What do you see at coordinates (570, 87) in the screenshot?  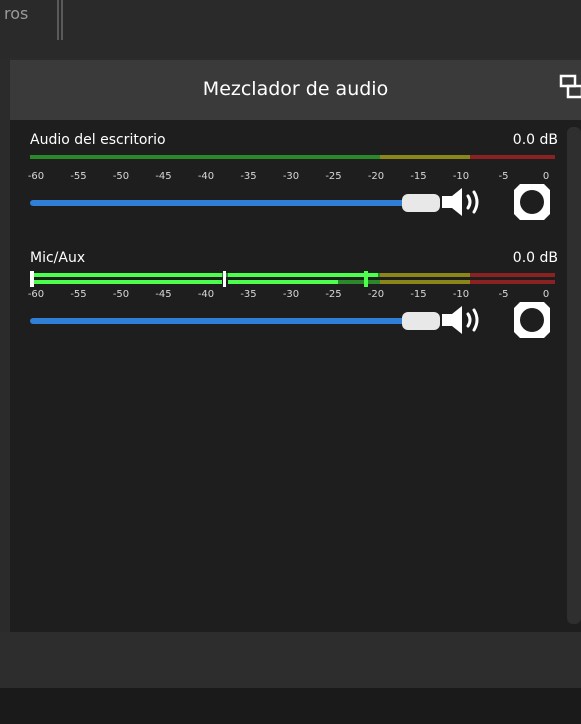 I see `float-dock-icon` at bounding box center [570, 87].